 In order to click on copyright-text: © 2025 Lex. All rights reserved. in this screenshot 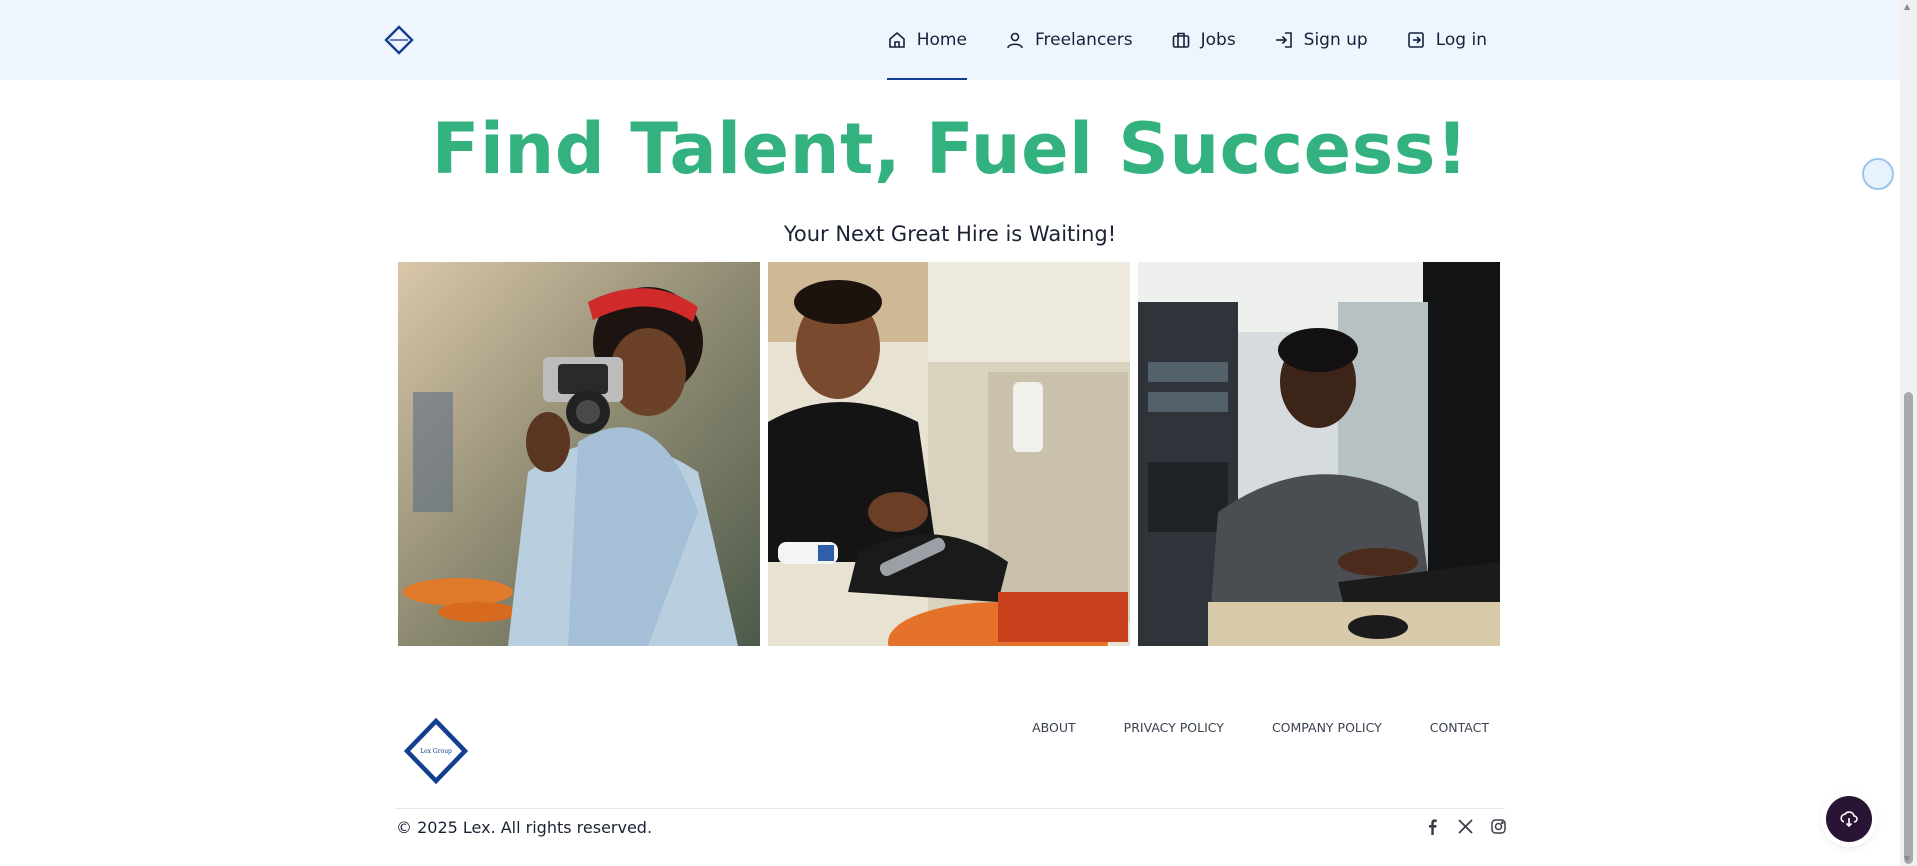, I will do `click(524, 827)`.